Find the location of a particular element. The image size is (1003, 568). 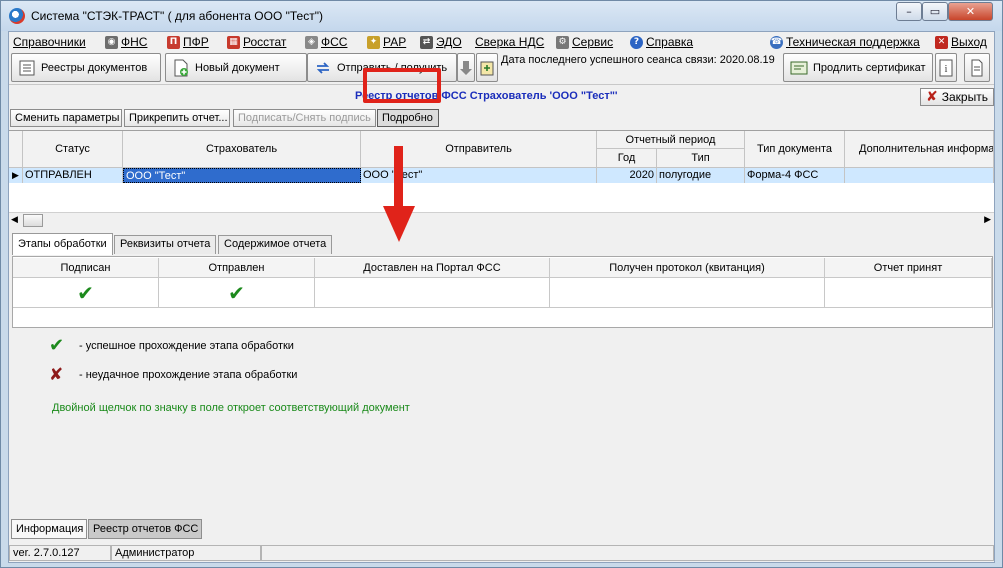

cell-sender: ООО "Тест" is located at coordinates (479, 175).